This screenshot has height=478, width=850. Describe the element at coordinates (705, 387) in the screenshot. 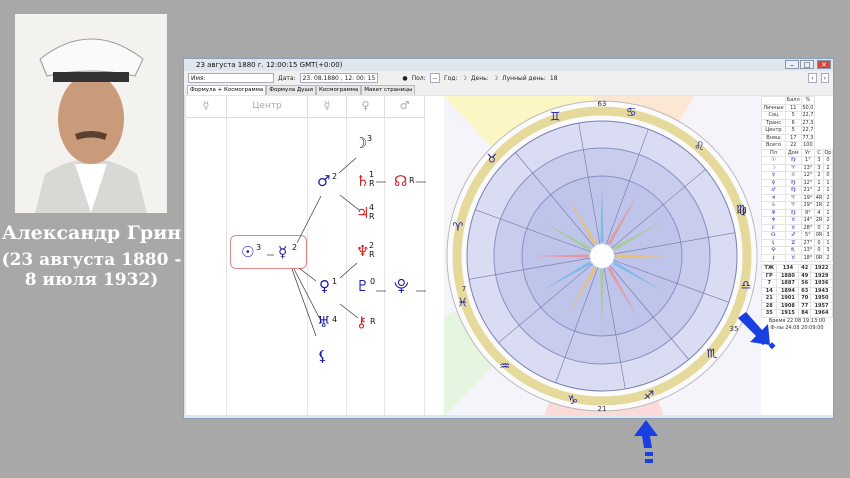

I see `annotation-arrows` at that location.